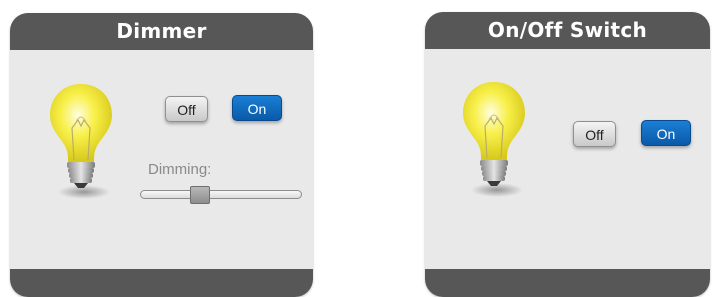 The width and height of the screenshot is (712, 297). What do you see at coordinates (161, 283) in the screenshot?
I see `dimmer-footer` at bounding box center [161, 283].